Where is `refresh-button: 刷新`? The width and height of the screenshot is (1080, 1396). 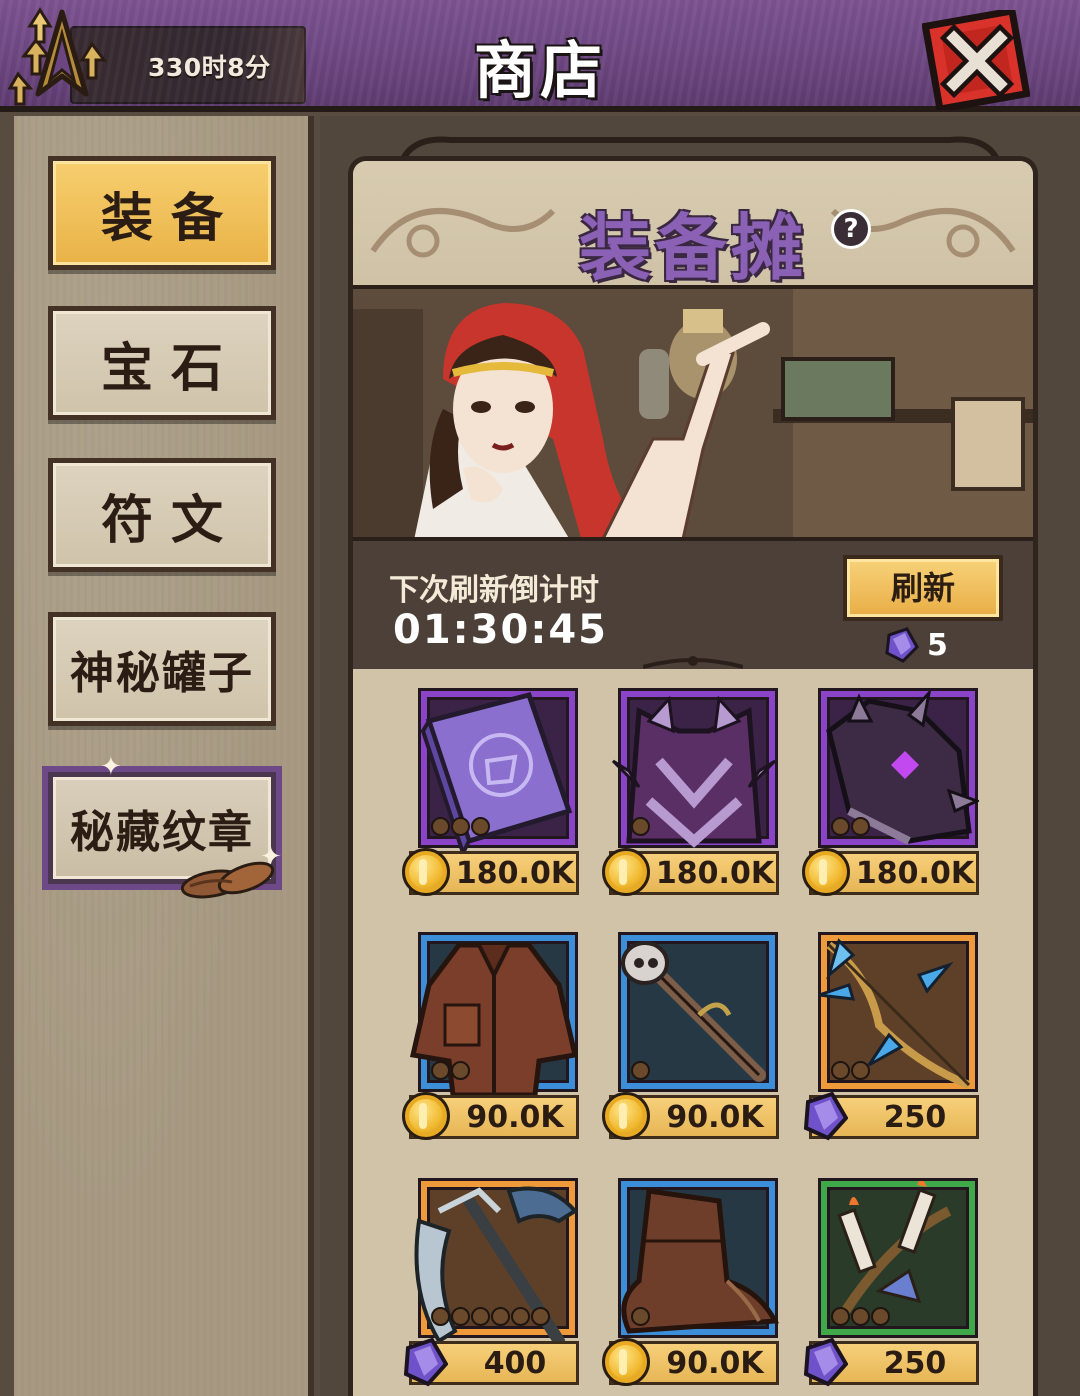
refresh-button: 刷新 is located at coordinates (923, 588).